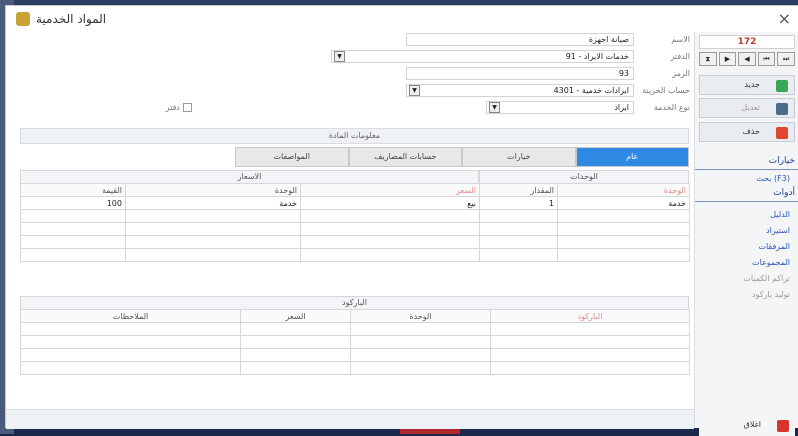  I want to click on tool-attachments-link: المرفقات, so click(774, 246).